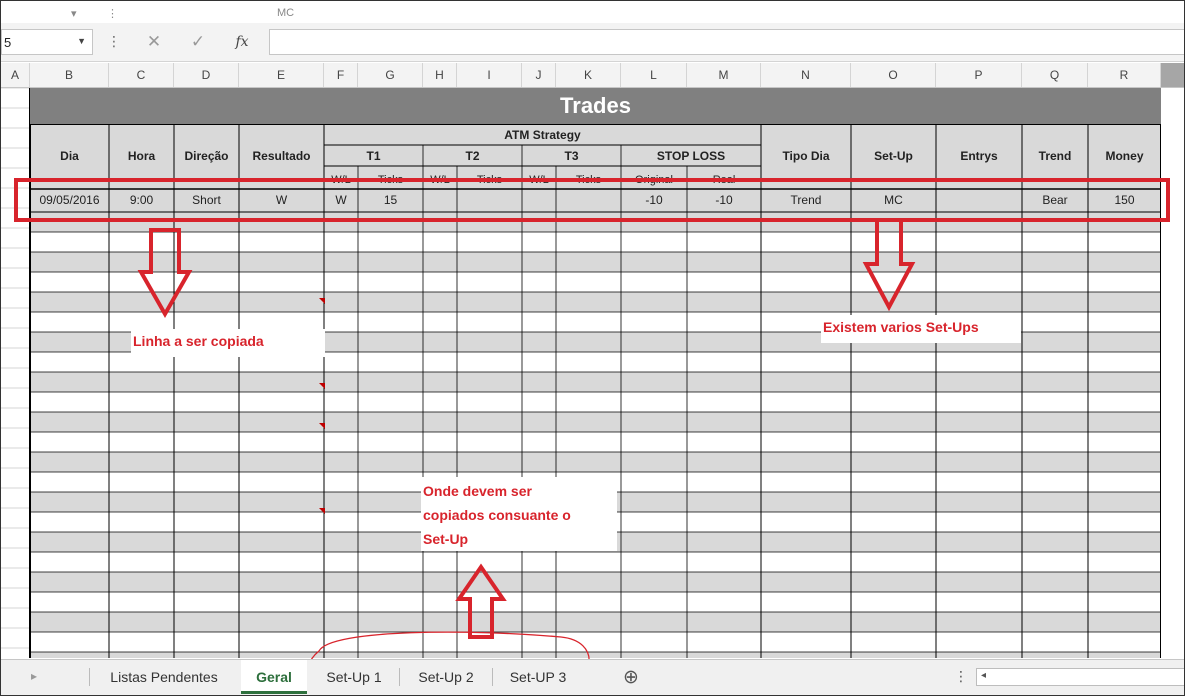 This screenshot has height=696, width=1185. What do you see at coordinates (206, 156) in the screenshot?
I see `header-direcao: Direção` at bounding box center [206, 156].